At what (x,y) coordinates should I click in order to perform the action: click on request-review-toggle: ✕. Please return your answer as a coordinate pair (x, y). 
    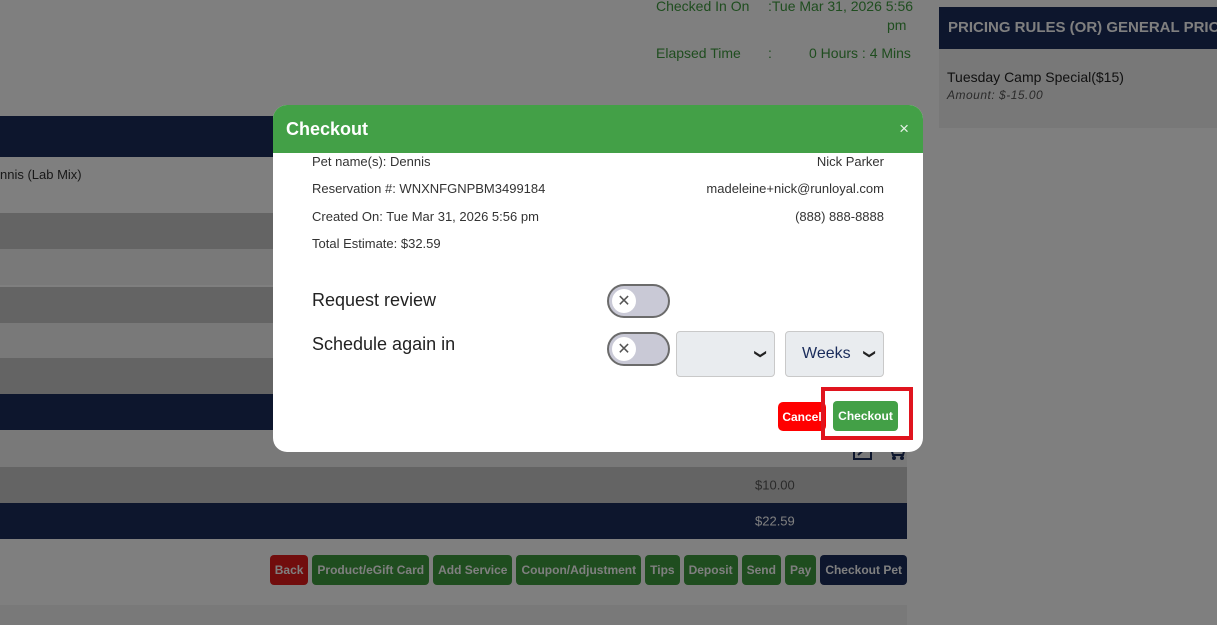
    Looking at the image, I should click on (638, 301).